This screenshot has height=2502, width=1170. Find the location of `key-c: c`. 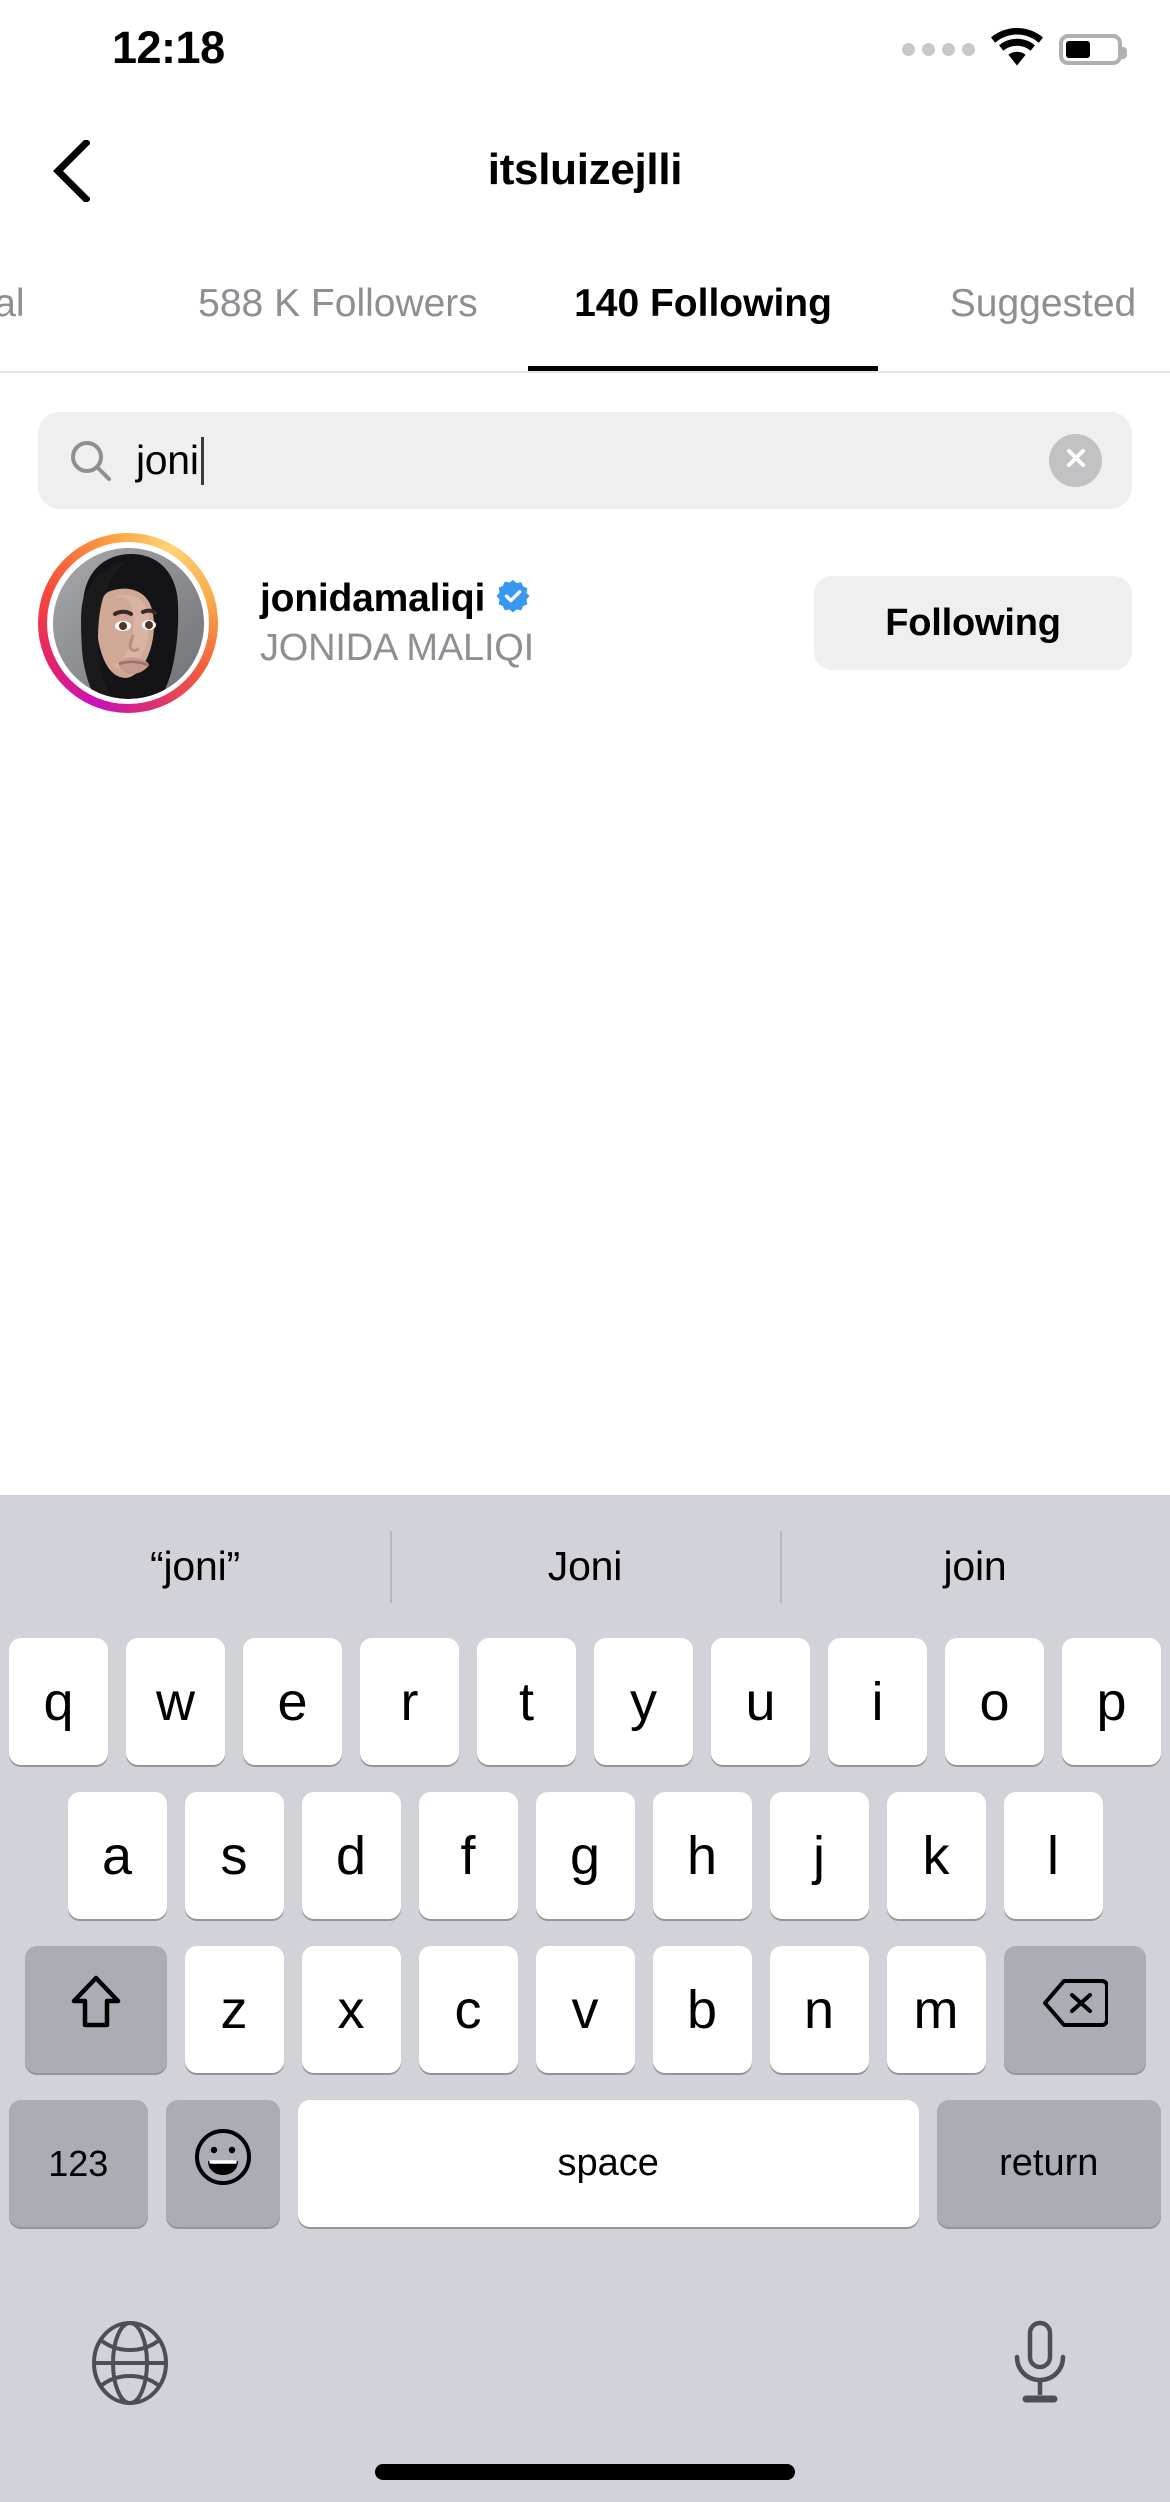

key-c: c is located at coordinates (468, 2009).